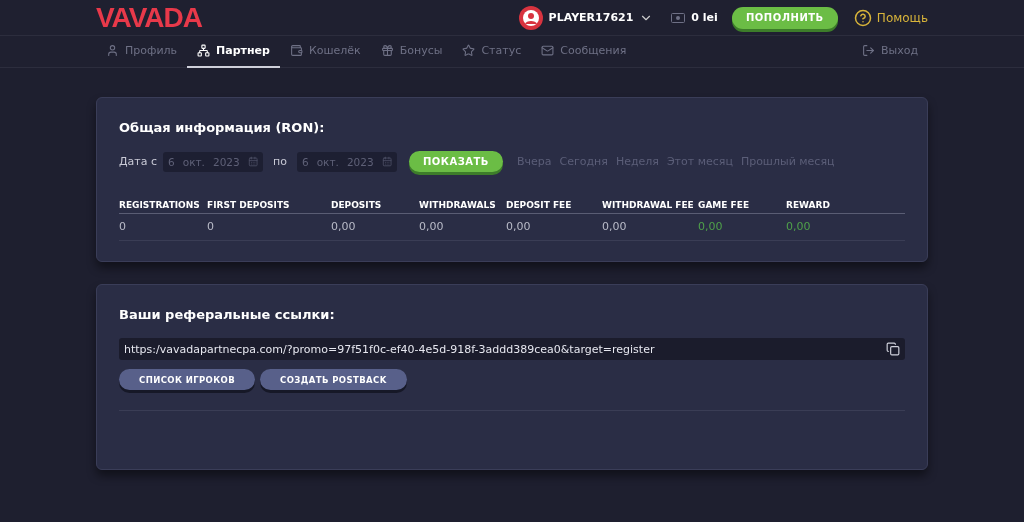  I want to click on column-header: FIRST DEPOSITS, so click(249, 205).